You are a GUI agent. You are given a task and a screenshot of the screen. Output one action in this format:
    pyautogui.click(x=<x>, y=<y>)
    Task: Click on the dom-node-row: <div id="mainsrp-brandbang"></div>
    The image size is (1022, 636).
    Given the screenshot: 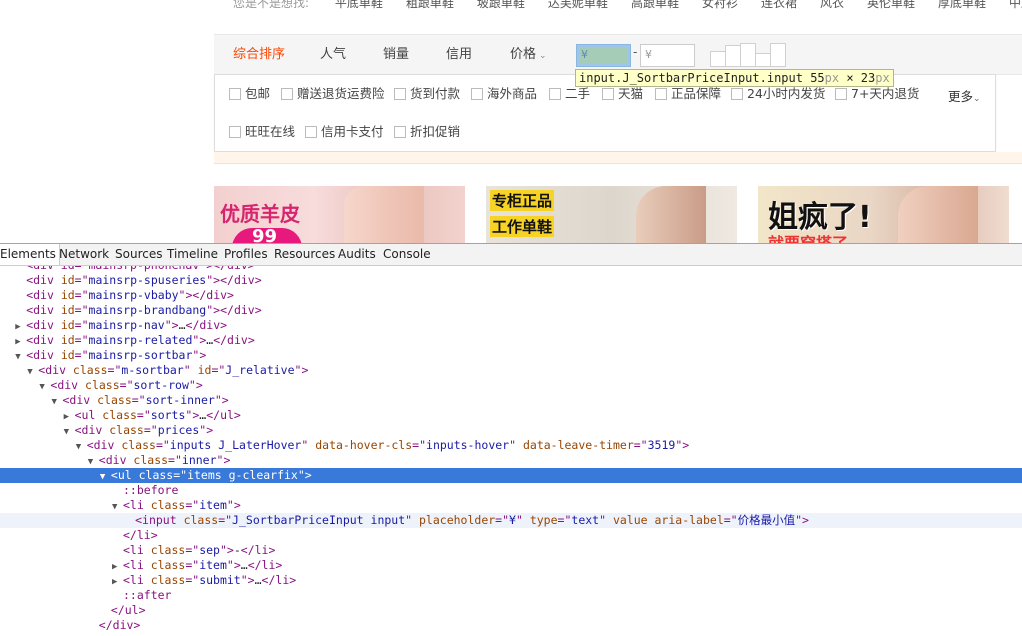 What is the action you would take?
    pyautogui.click(x=511, y=310)
    